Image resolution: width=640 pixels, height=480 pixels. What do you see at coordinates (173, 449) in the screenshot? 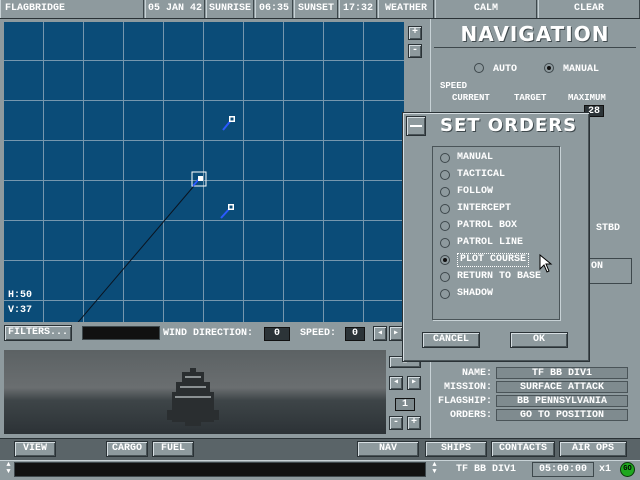
I see `fuel-button: FUEL` at bounding box center [173, 449].